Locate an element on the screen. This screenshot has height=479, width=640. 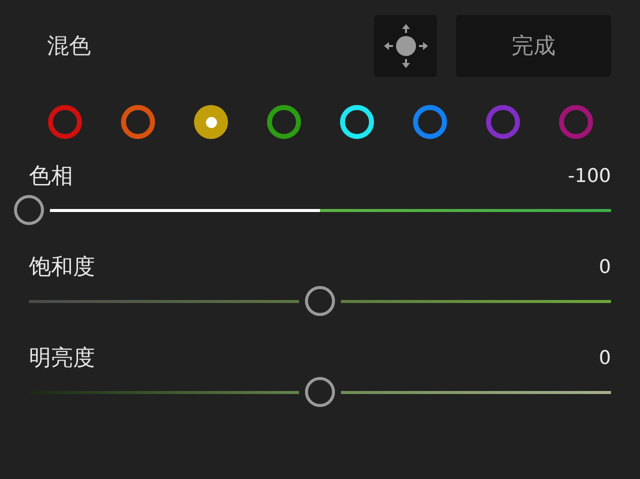
done-button: 完成 is located at coordinates (533, 46).